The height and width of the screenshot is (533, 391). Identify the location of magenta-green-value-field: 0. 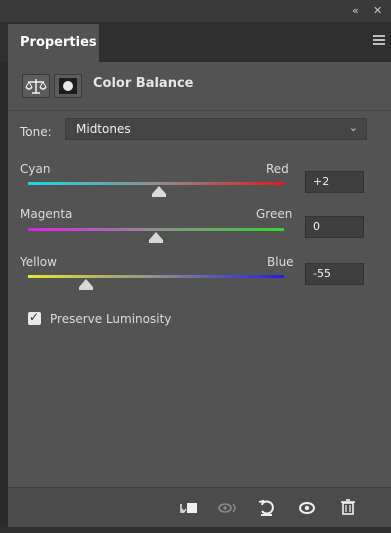
(334, 227).